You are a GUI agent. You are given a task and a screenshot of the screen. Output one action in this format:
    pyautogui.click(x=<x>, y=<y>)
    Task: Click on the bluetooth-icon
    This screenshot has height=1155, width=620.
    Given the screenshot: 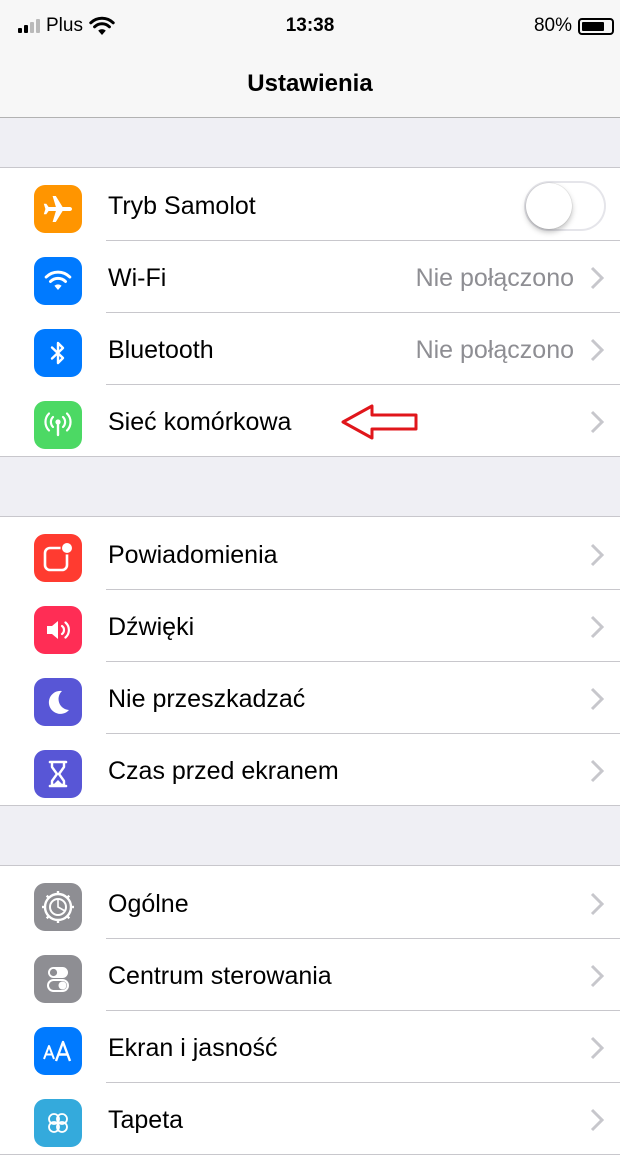 What is the action you would take?
    pyautogui.click(x=58, y=353)
    